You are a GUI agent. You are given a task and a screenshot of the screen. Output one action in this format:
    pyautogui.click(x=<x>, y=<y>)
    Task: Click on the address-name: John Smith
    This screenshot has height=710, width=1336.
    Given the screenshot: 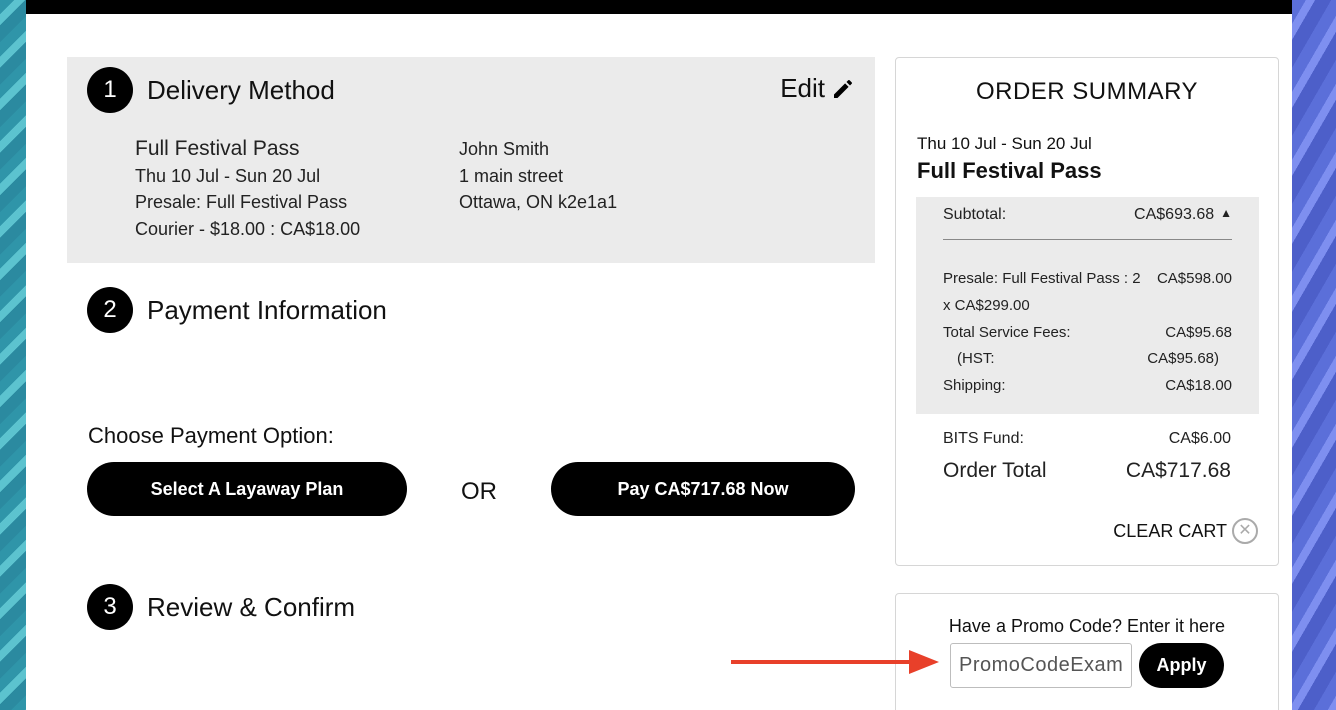 What is the action you would take?
    pyautogui.click(x=504, y=149)
    